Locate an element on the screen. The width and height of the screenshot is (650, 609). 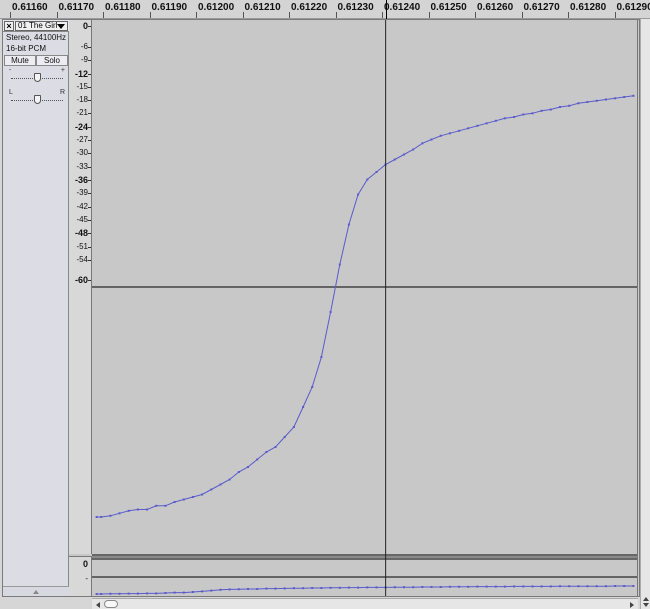
scale-label: -9 is located at coordinates (84, 59).